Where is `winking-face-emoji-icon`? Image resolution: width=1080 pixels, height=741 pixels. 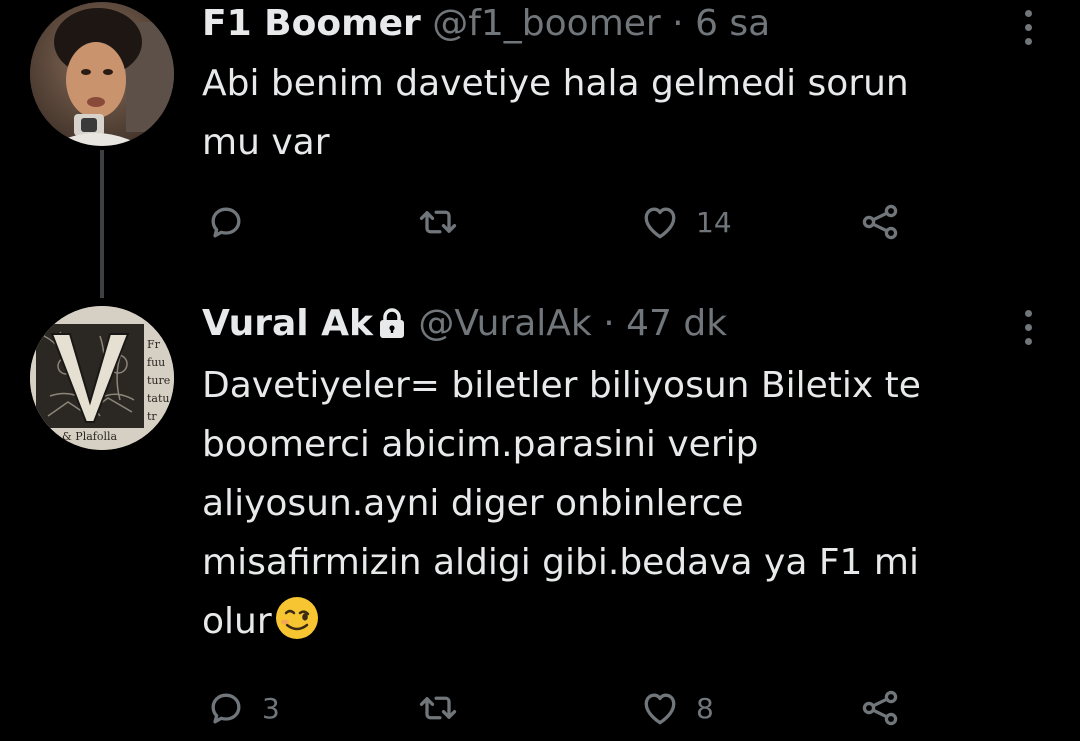
winking-face-emoji-icon is located at coordinates (297, 627).